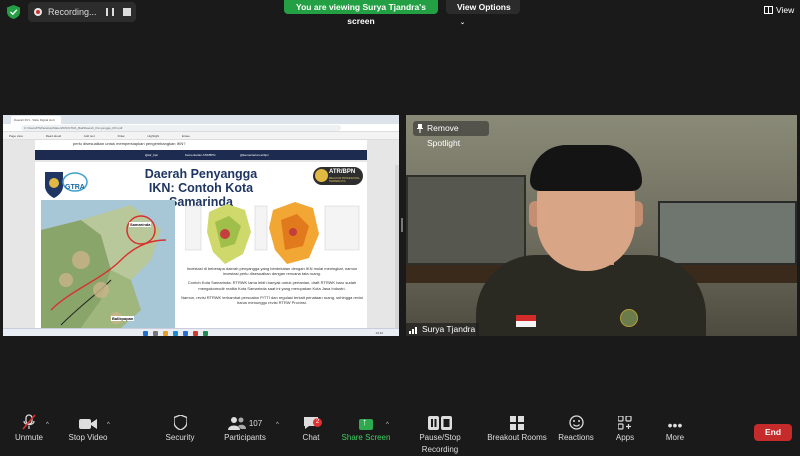 Image resolution: width=800 pixels, height=456 pixels. What do you see at coordinates (245, 430) in the screenshot?
I see `participants-button: 107 Participants` at bounding box center [245, 430].